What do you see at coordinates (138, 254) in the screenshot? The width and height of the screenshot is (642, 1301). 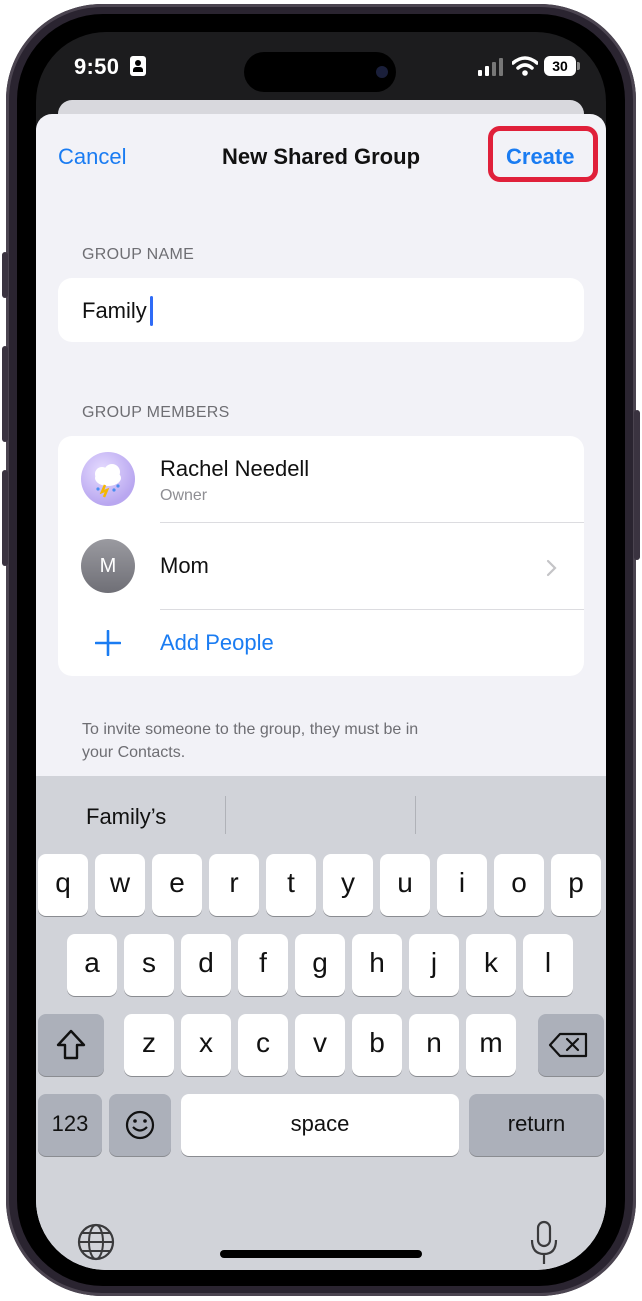 I see `group-name-label: GROUP NAME` at bounding box center [138, 254].